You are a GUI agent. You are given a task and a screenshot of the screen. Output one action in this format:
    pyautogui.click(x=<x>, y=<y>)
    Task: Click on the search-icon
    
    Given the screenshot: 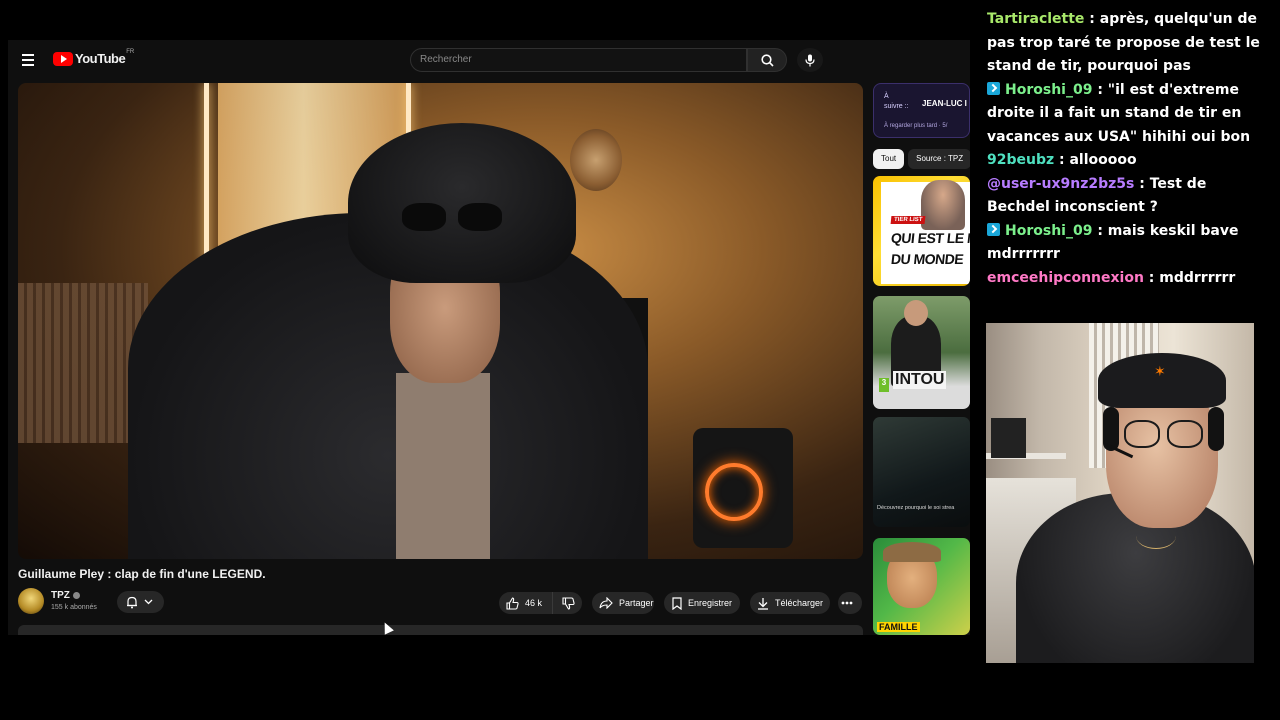 What is the action you would take?
    pyautogui.click(x=767, y=60)
    